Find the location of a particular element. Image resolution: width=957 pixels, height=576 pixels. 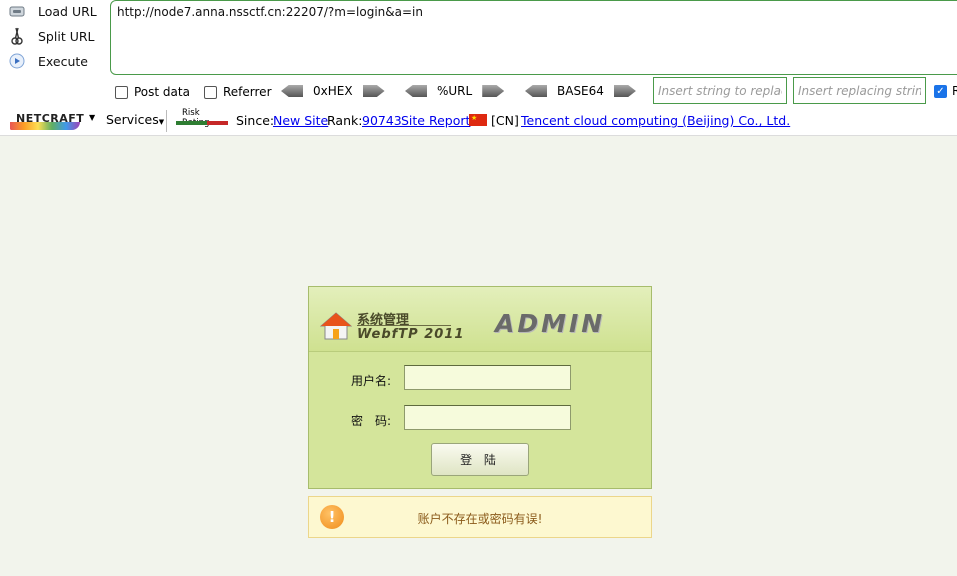

login-panel: 系统管理 WebfTP 2011 ADMIN 用户名: 密 码: 登 陆 is located at coordinates (480, 387).